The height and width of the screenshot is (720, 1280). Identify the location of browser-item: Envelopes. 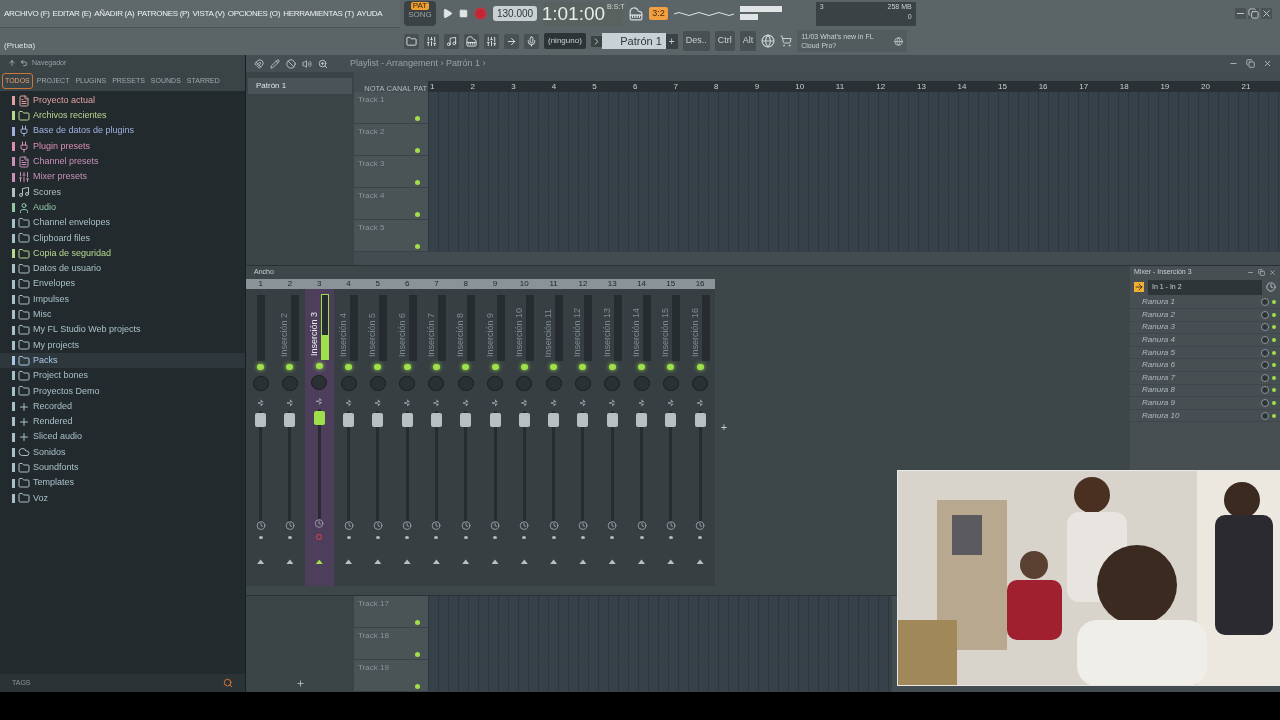
(54, 284).